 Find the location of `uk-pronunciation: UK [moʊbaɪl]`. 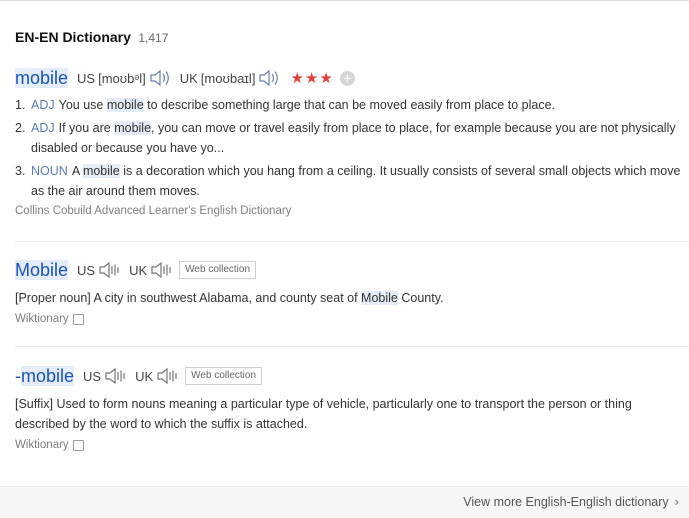

uk-pronunciation: UK [moʊbaɪl] is located at coordinates (230, 78).